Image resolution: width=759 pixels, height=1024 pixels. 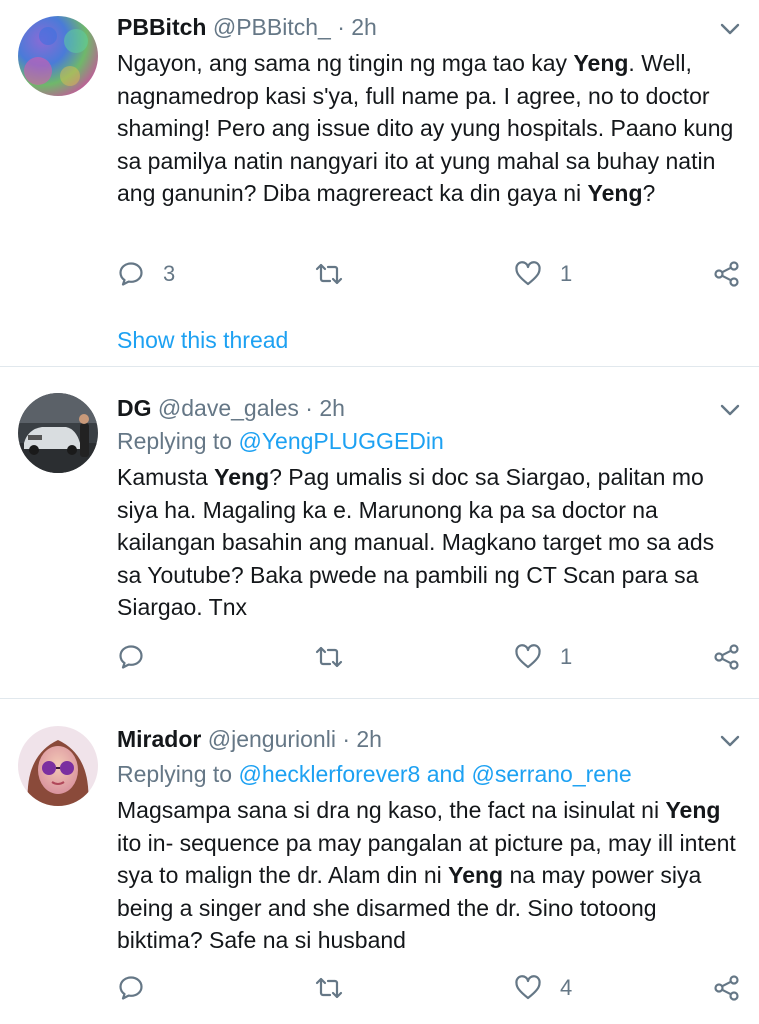 I want to click on username: @PBBitch_, so click(x=272, y=27).